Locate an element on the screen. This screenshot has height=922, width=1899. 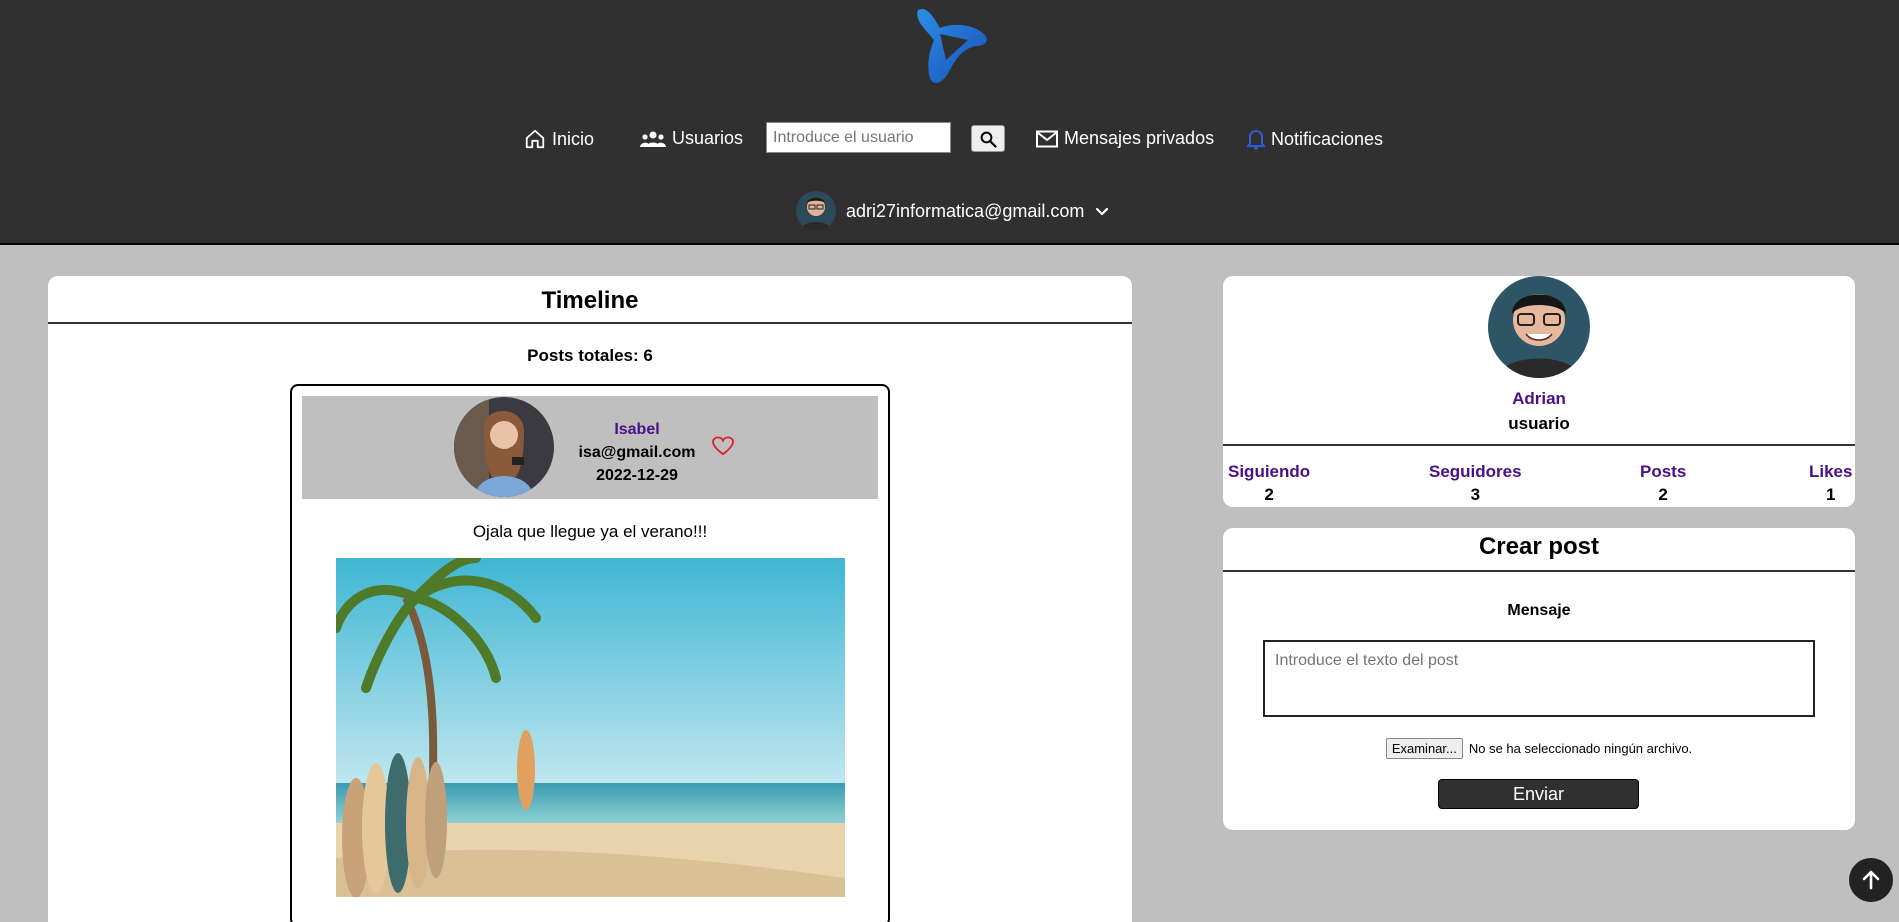
nav-users: Usuarios is located at coordinates (691, 138).